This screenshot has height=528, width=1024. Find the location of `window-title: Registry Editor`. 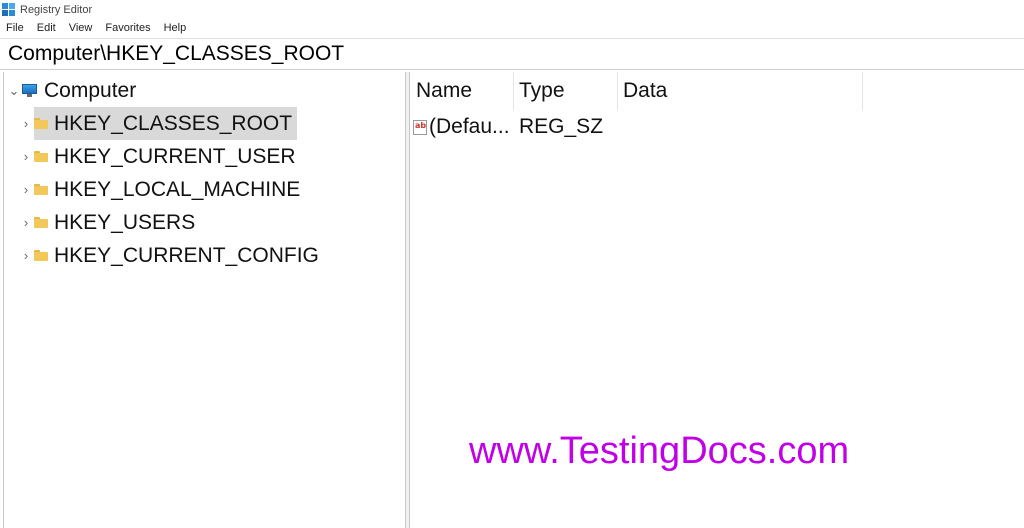

window-title: Registry Editor is located at coordinates (56, 9).